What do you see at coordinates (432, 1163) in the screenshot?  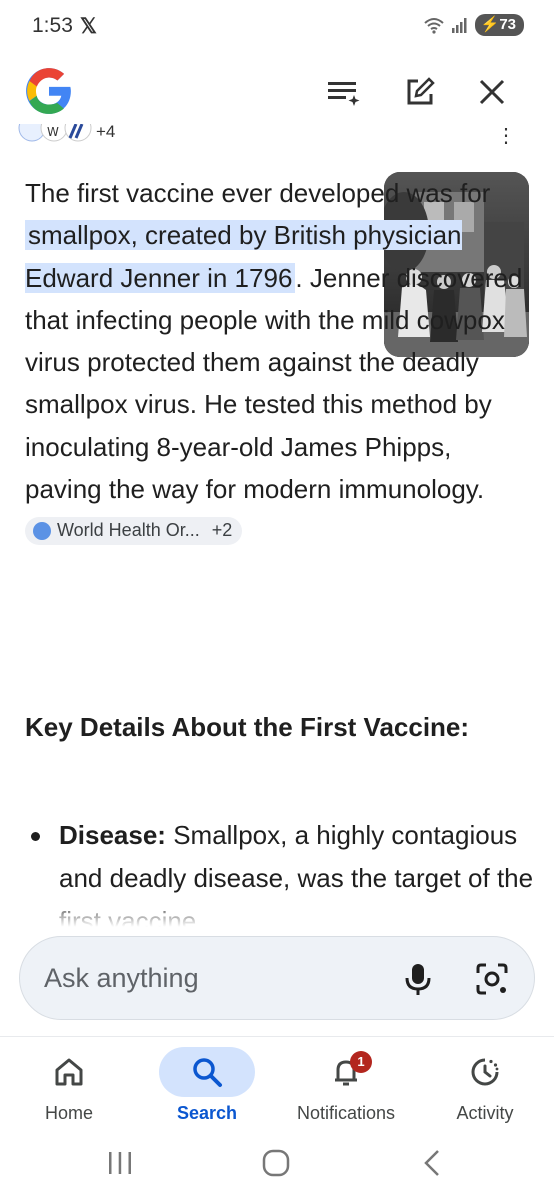 I see `back-icon` at bounding box center [432, 1163].